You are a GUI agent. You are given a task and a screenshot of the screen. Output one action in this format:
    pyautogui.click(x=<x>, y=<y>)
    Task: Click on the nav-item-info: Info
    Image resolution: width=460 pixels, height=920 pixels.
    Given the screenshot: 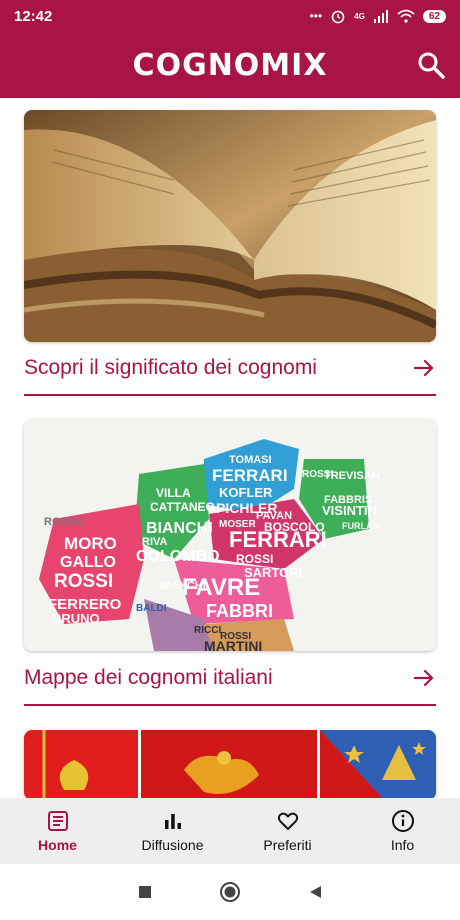 What is the action you would take?
    pyautogui.click(x=402, y=831)
    